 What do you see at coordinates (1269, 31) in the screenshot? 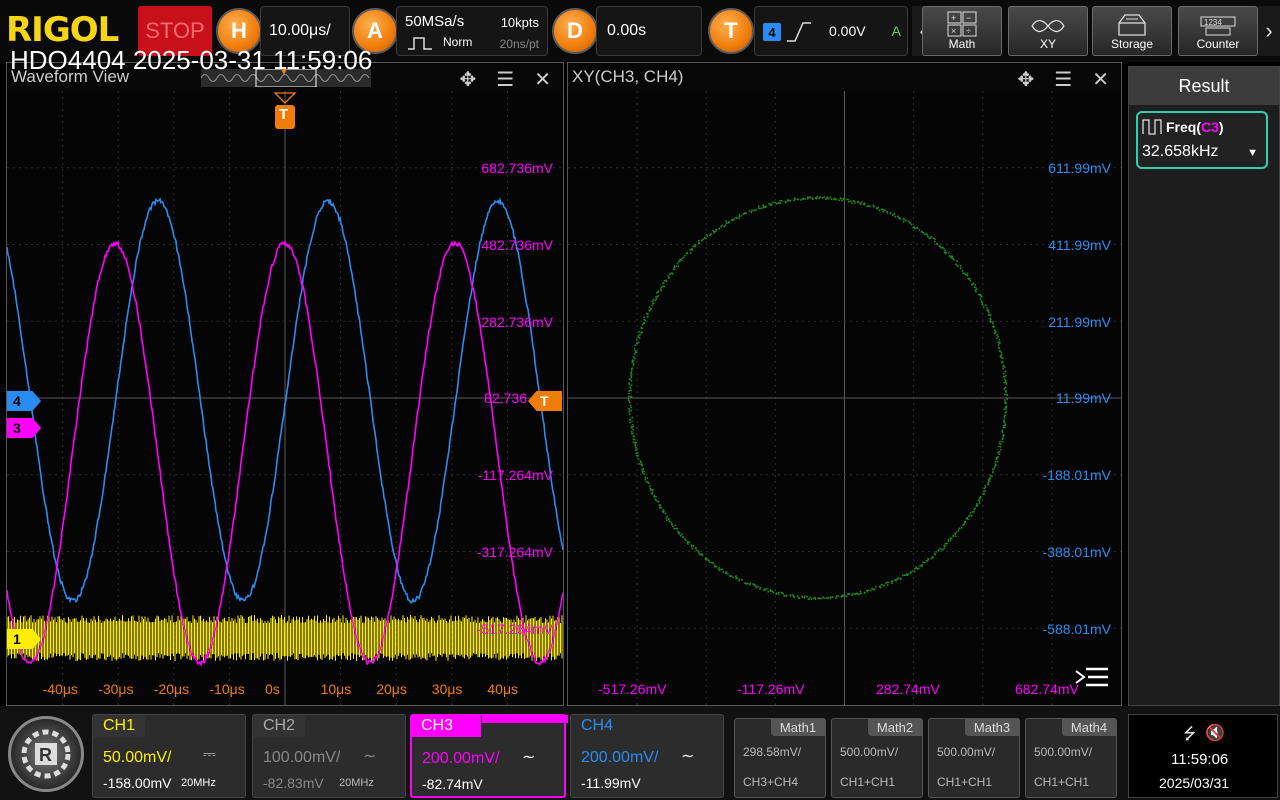
I see `toolbar-scroll-right: ›` at bounding box center [1269, 31].